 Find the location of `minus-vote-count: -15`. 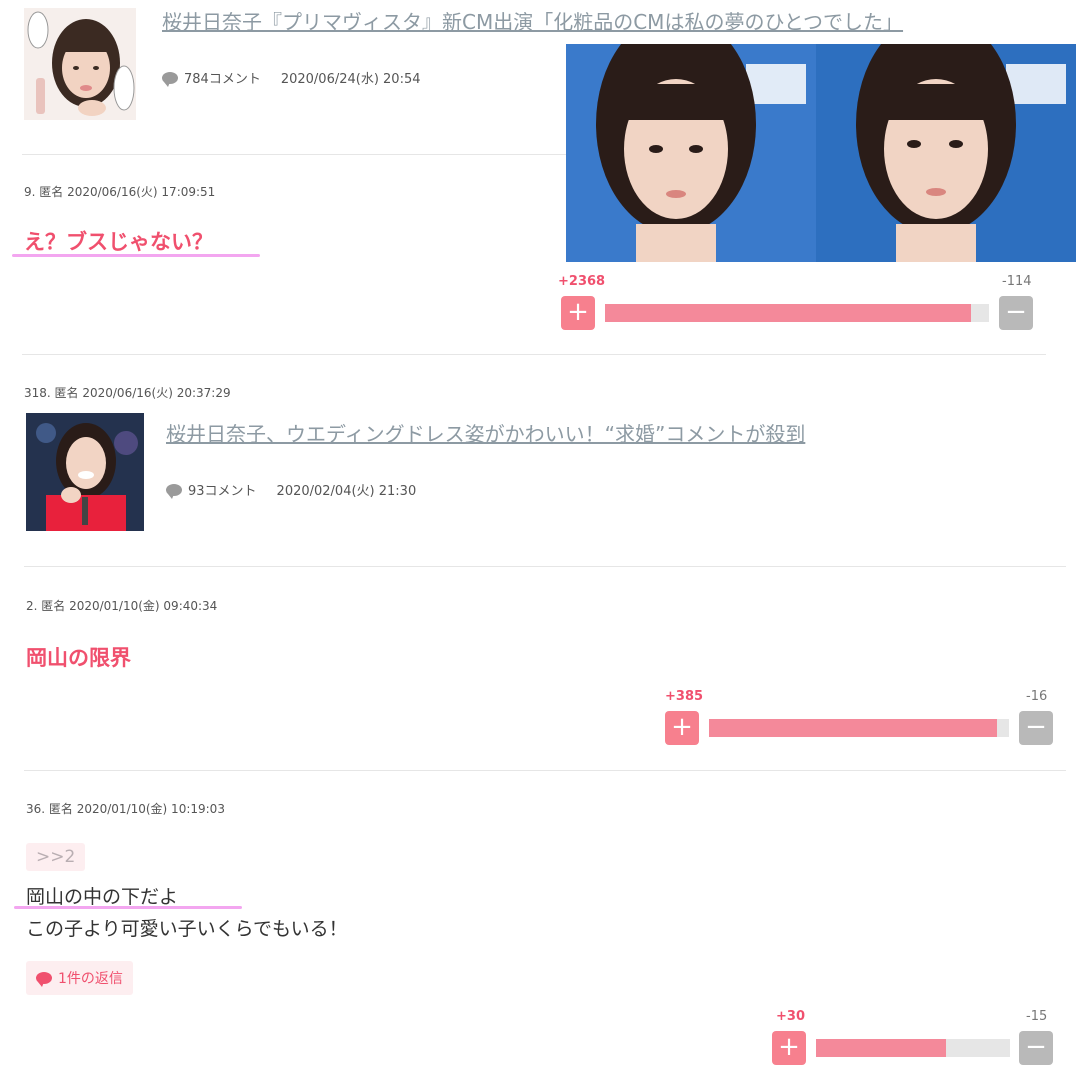

minus-vote-count: -15 is located at coordinates (1037, 1016).